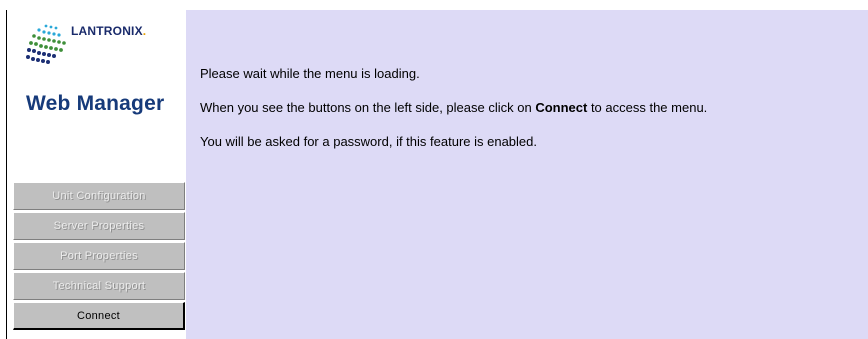 The height and width of the screenshot is (339, 868). Describe the element at coordinates (99, 316) in the screenshot. I see `connect-button: Connect` at that location.